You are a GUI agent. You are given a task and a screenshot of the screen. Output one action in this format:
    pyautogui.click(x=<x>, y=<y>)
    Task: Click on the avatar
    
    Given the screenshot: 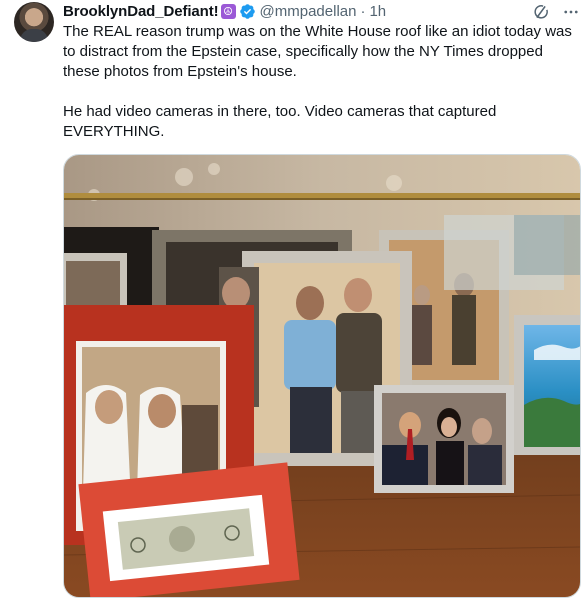 What is the action you would take?
    pyautogui.click(x=34, y=22)
    